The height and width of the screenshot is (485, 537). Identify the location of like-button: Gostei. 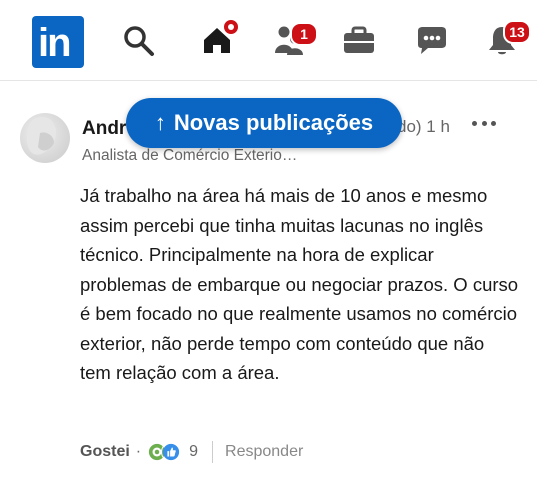
(105, 452).